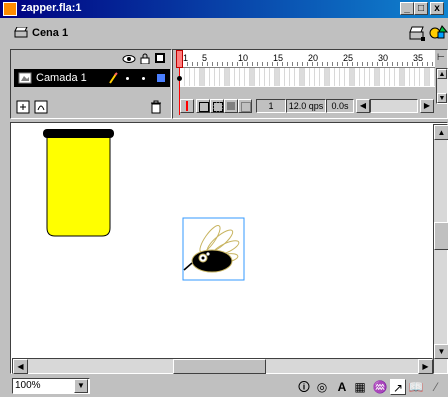 The height and width of the screenshot is (397, 448). I want to click on scene-clapper-icon, so click(21, 32).